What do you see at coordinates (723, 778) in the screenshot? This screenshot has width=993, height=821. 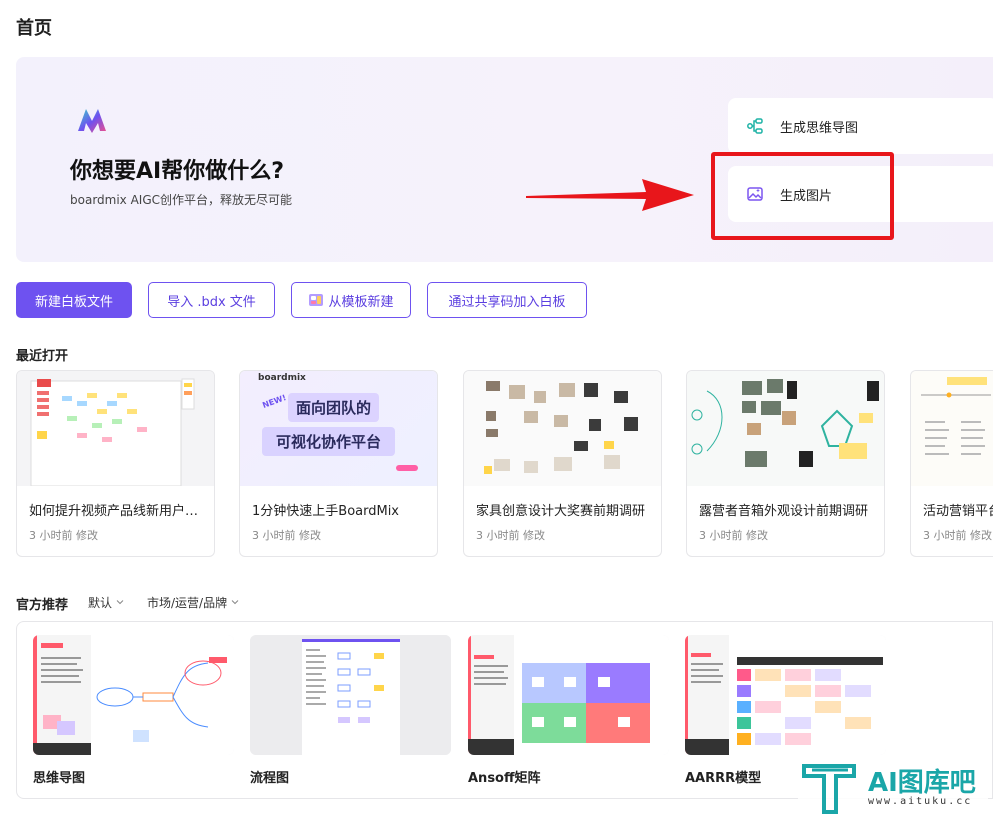 I see `template-name: AARRR模型` at bounding box center [723, 778].